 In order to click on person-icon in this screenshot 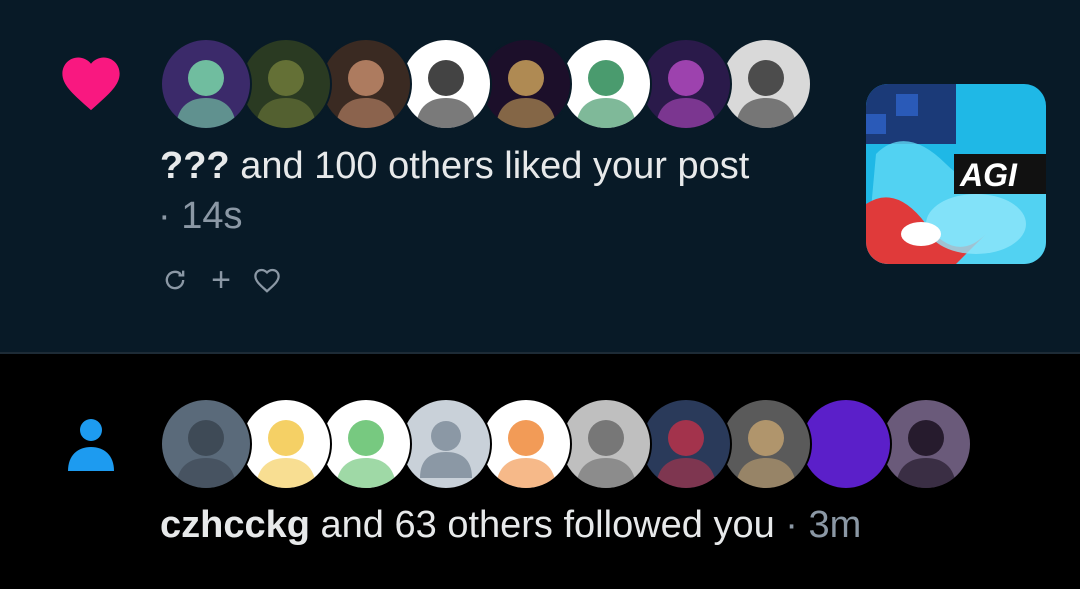, I will do `click(91, 445)`.